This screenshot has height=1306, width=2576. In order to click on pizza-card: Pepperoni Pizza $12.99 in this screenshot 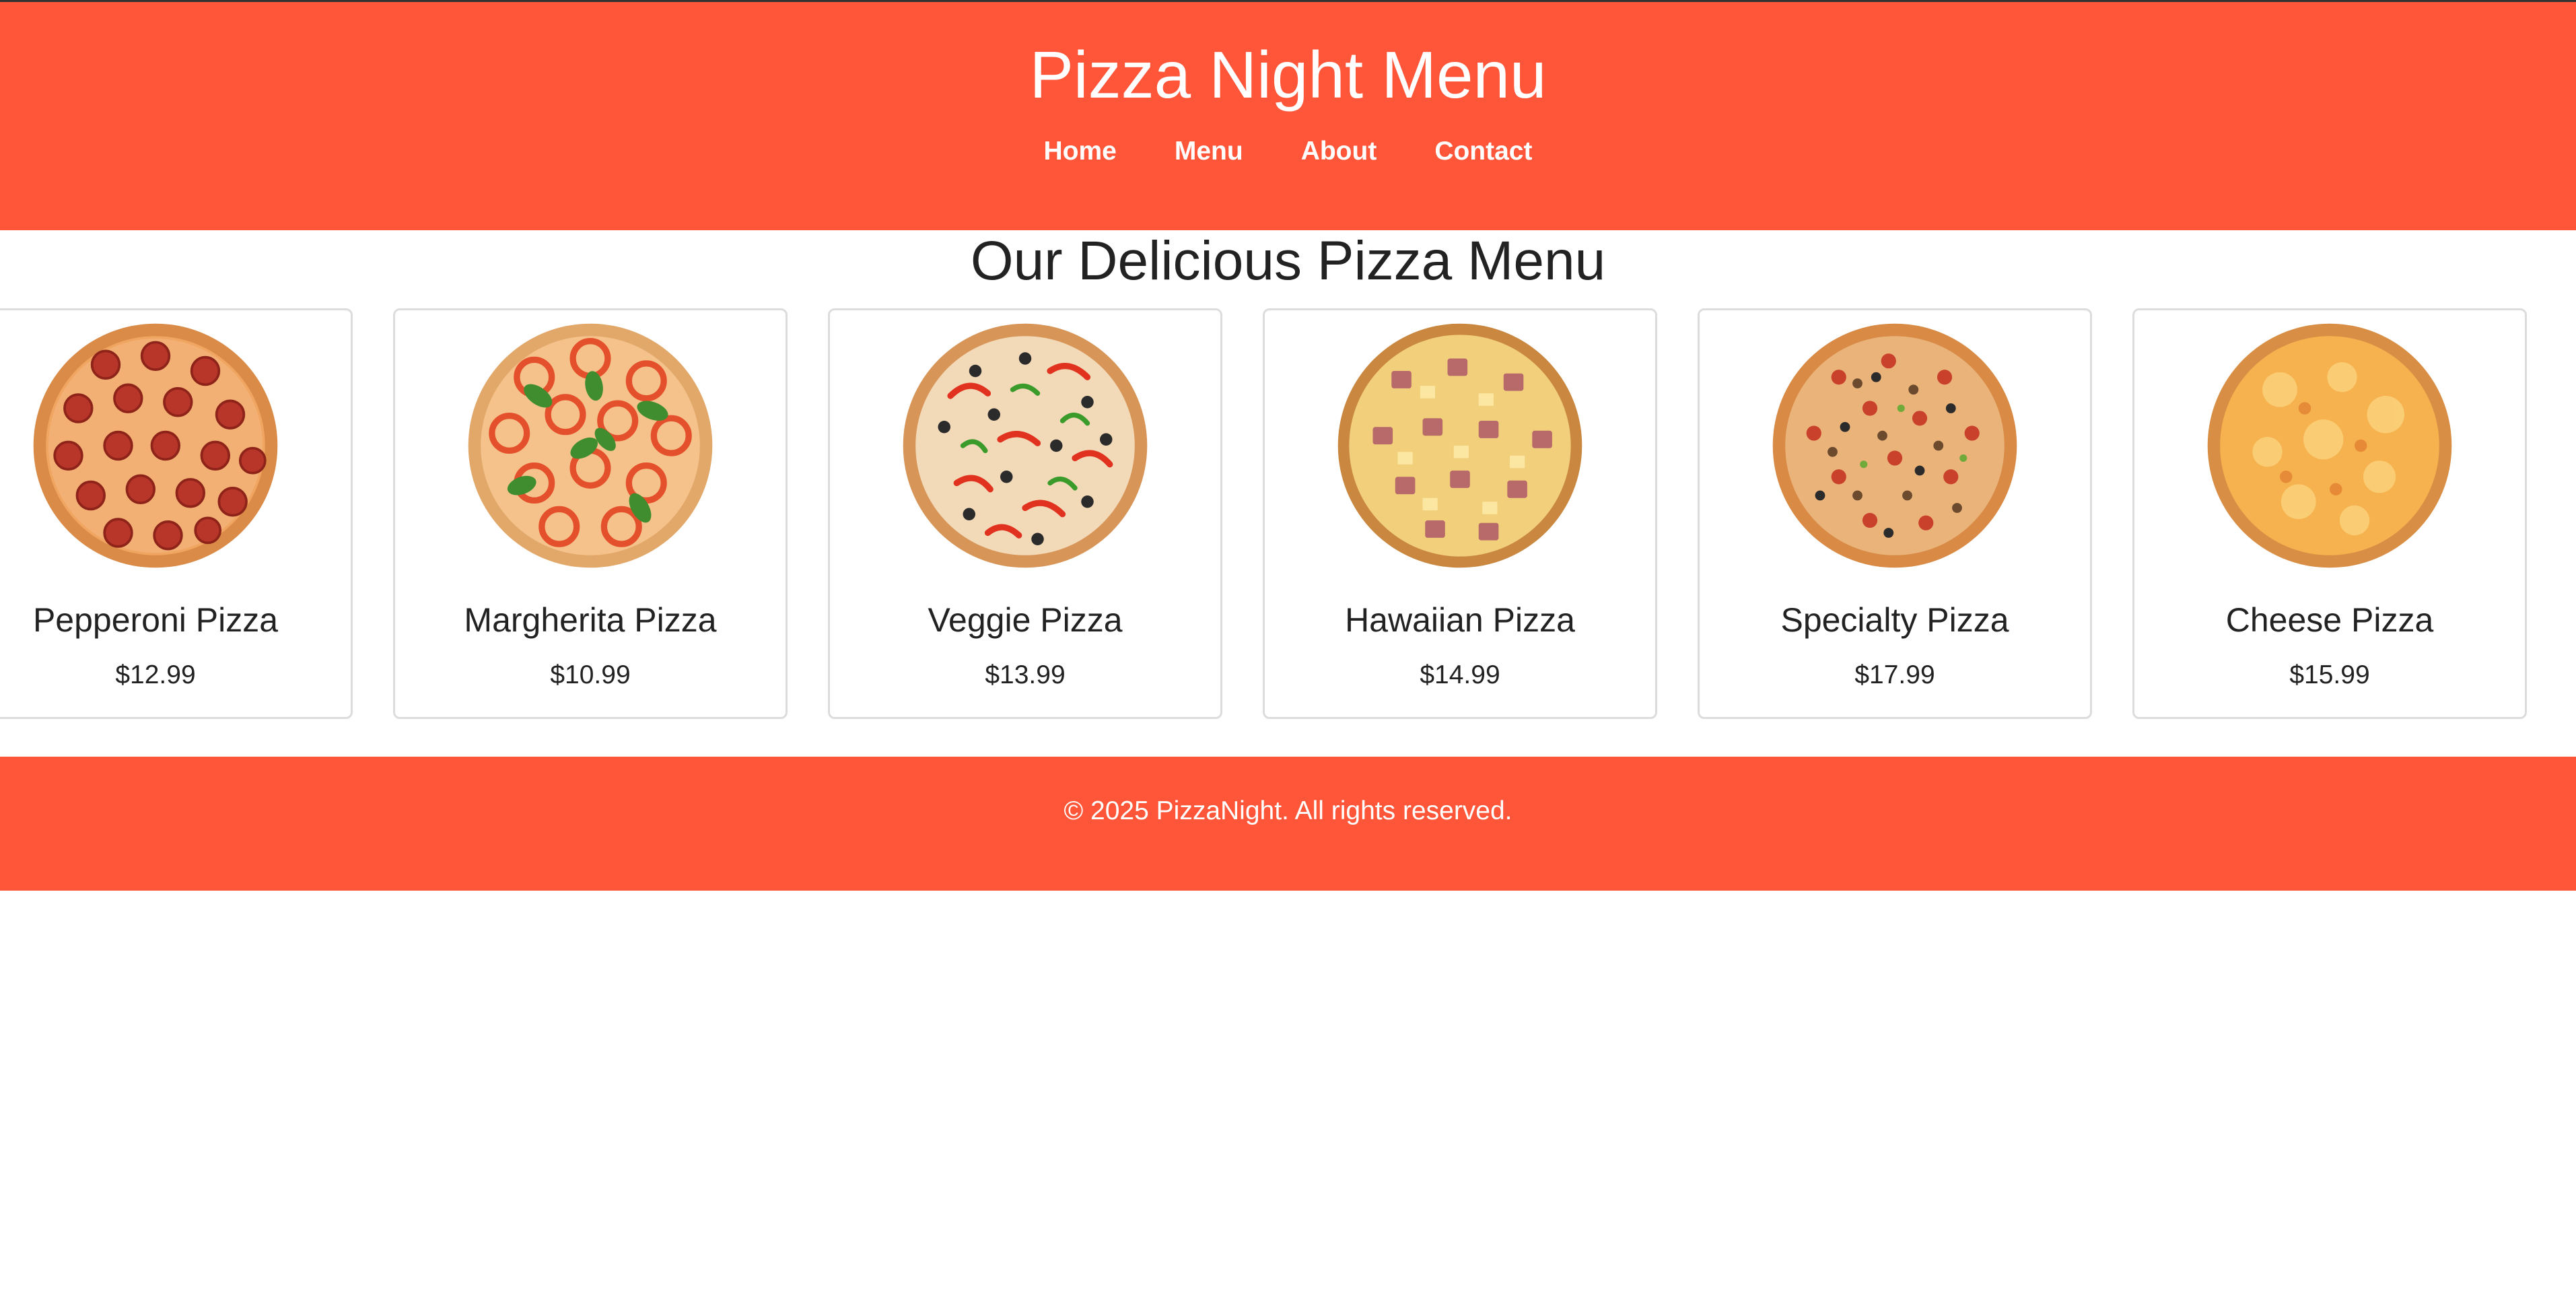, I will do `click(176, 514)`.